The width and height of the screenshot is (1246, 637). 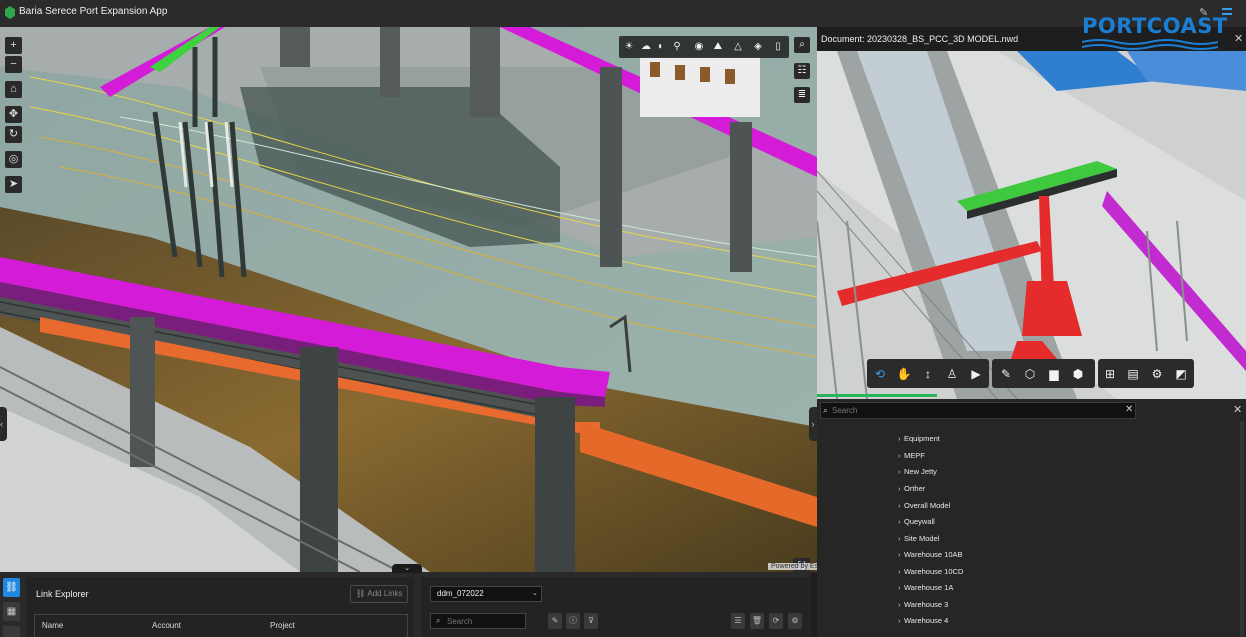 I want to click on tree-item-warehouse-4: › Warehouse 4, so click(x=923, y=620).